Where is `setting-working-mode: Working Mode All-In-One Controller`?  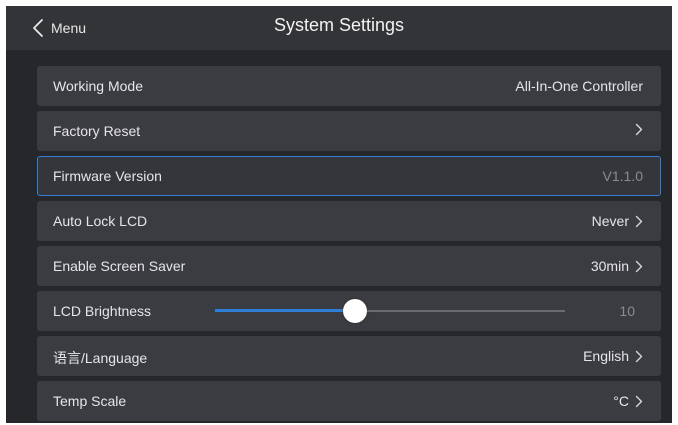 setting-working-mode: Working Mode All-In-One Controller is located at coordinates (349, 86).